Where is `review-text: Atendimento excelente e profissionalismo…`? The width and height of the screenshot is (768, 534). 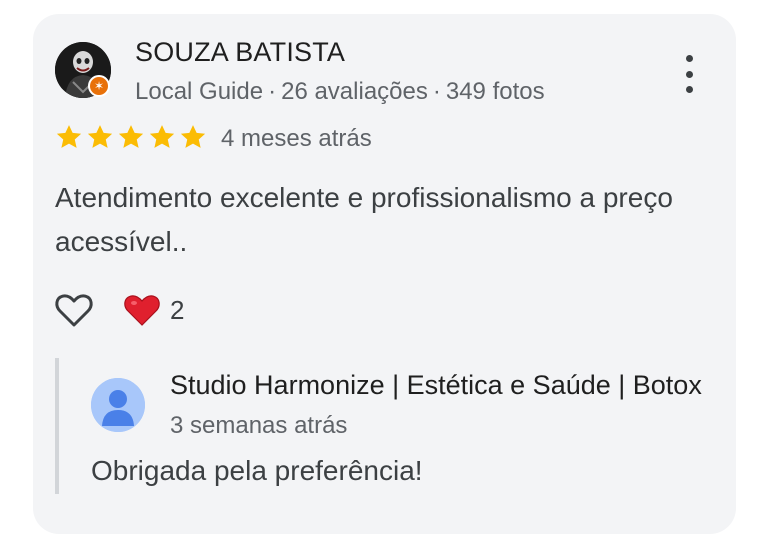 review-text: Atendimento excelente e profissionalismo… is located at coordinates (364, 219).